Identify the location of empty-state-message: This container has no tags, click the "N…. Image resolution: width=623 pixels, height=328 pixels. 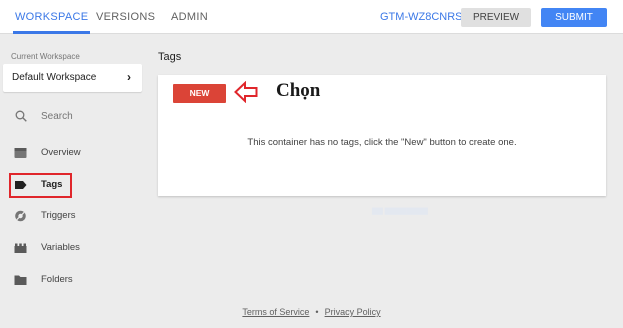
(382, 142).